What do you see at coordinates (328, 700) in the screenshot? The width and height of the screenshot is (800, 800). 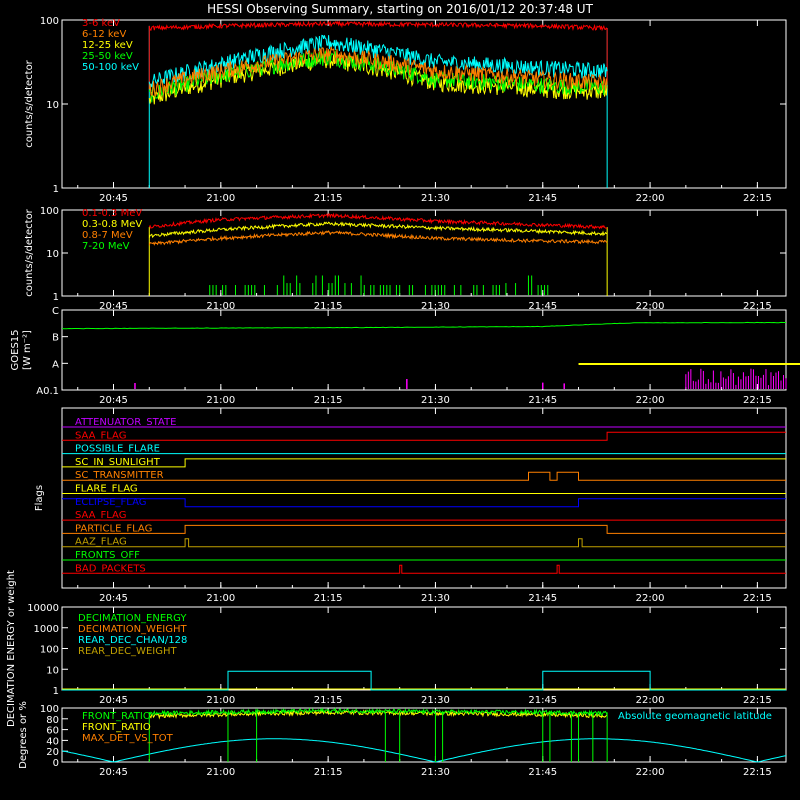 I see `panel-decimation-xtick-label: 21:15` at bounding box center [328, 700].